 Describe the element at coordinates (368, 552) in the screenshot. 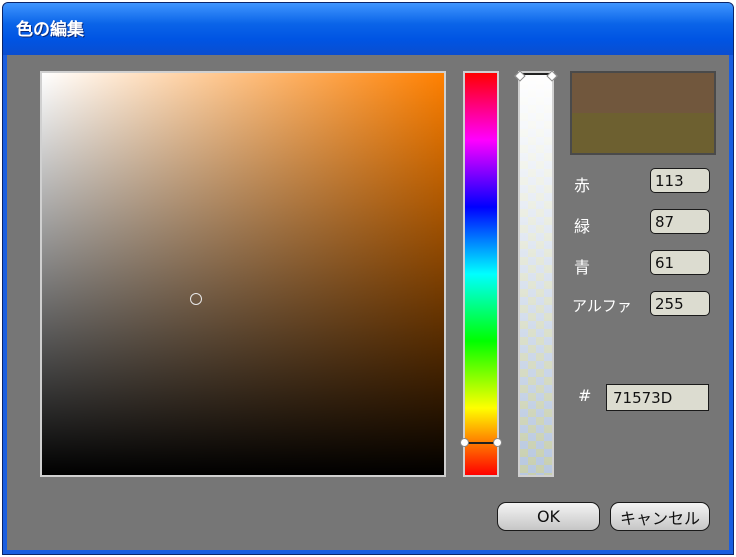

I see `window-frame-bottom` at that location.